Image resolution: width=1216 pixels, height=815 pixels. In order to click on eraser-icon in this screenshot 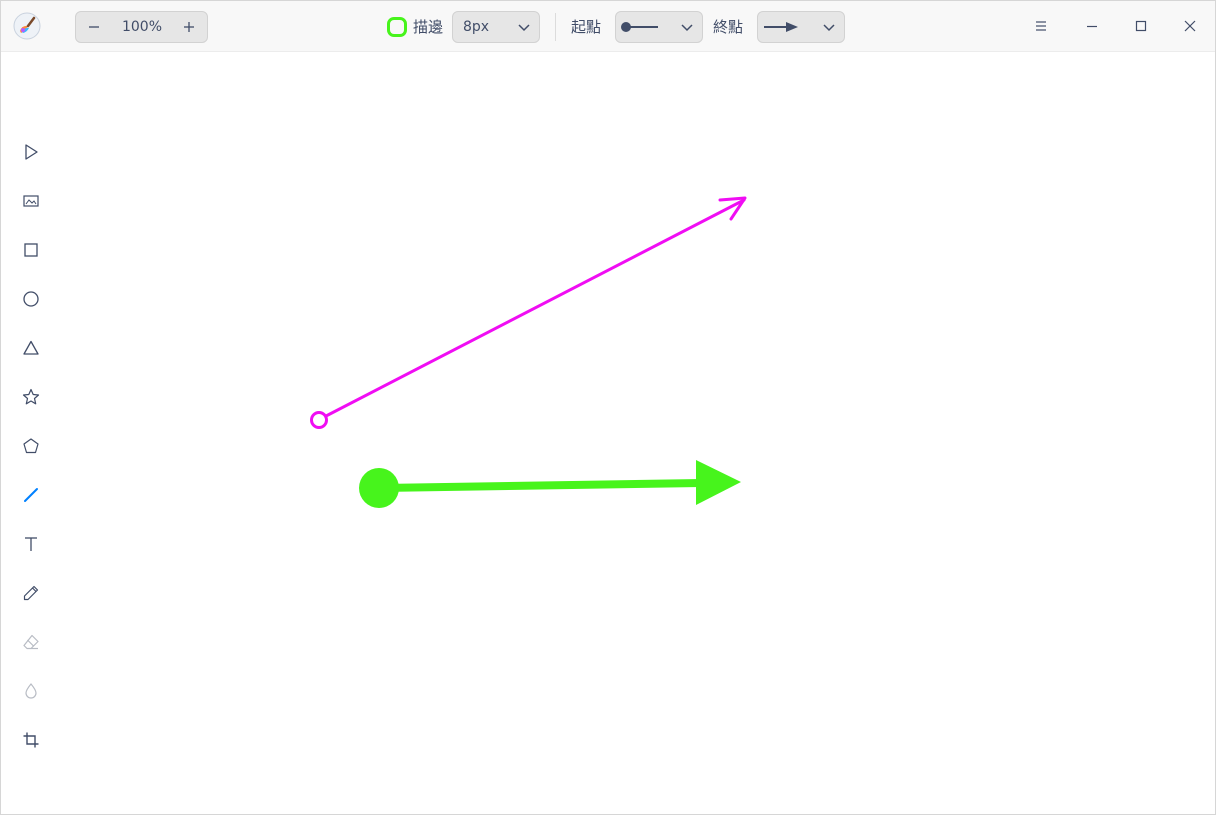, I will do `click(31, 642)`.